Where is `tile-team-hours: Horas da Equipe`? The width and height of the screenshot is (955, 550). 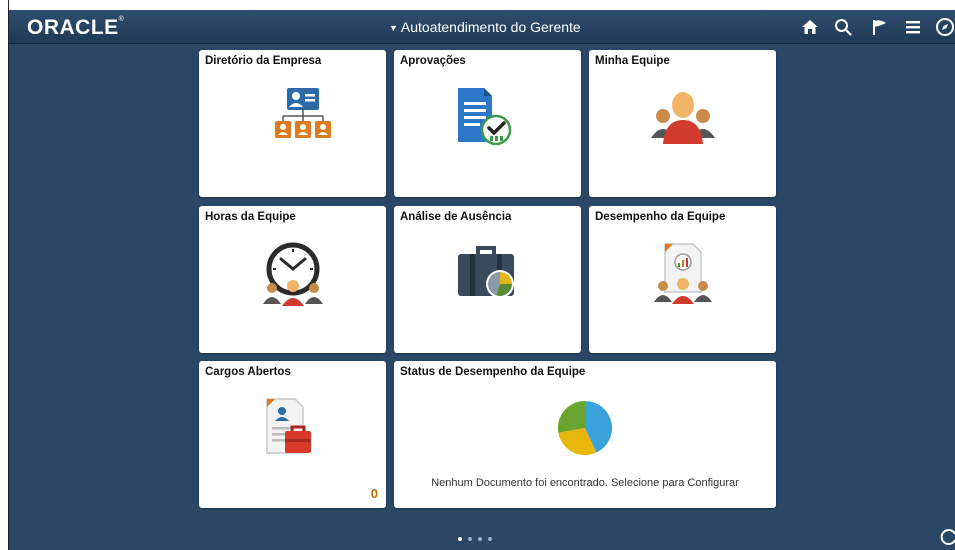 tile-team-hours: Horas da Equipe is located at coordinates (292, 279).